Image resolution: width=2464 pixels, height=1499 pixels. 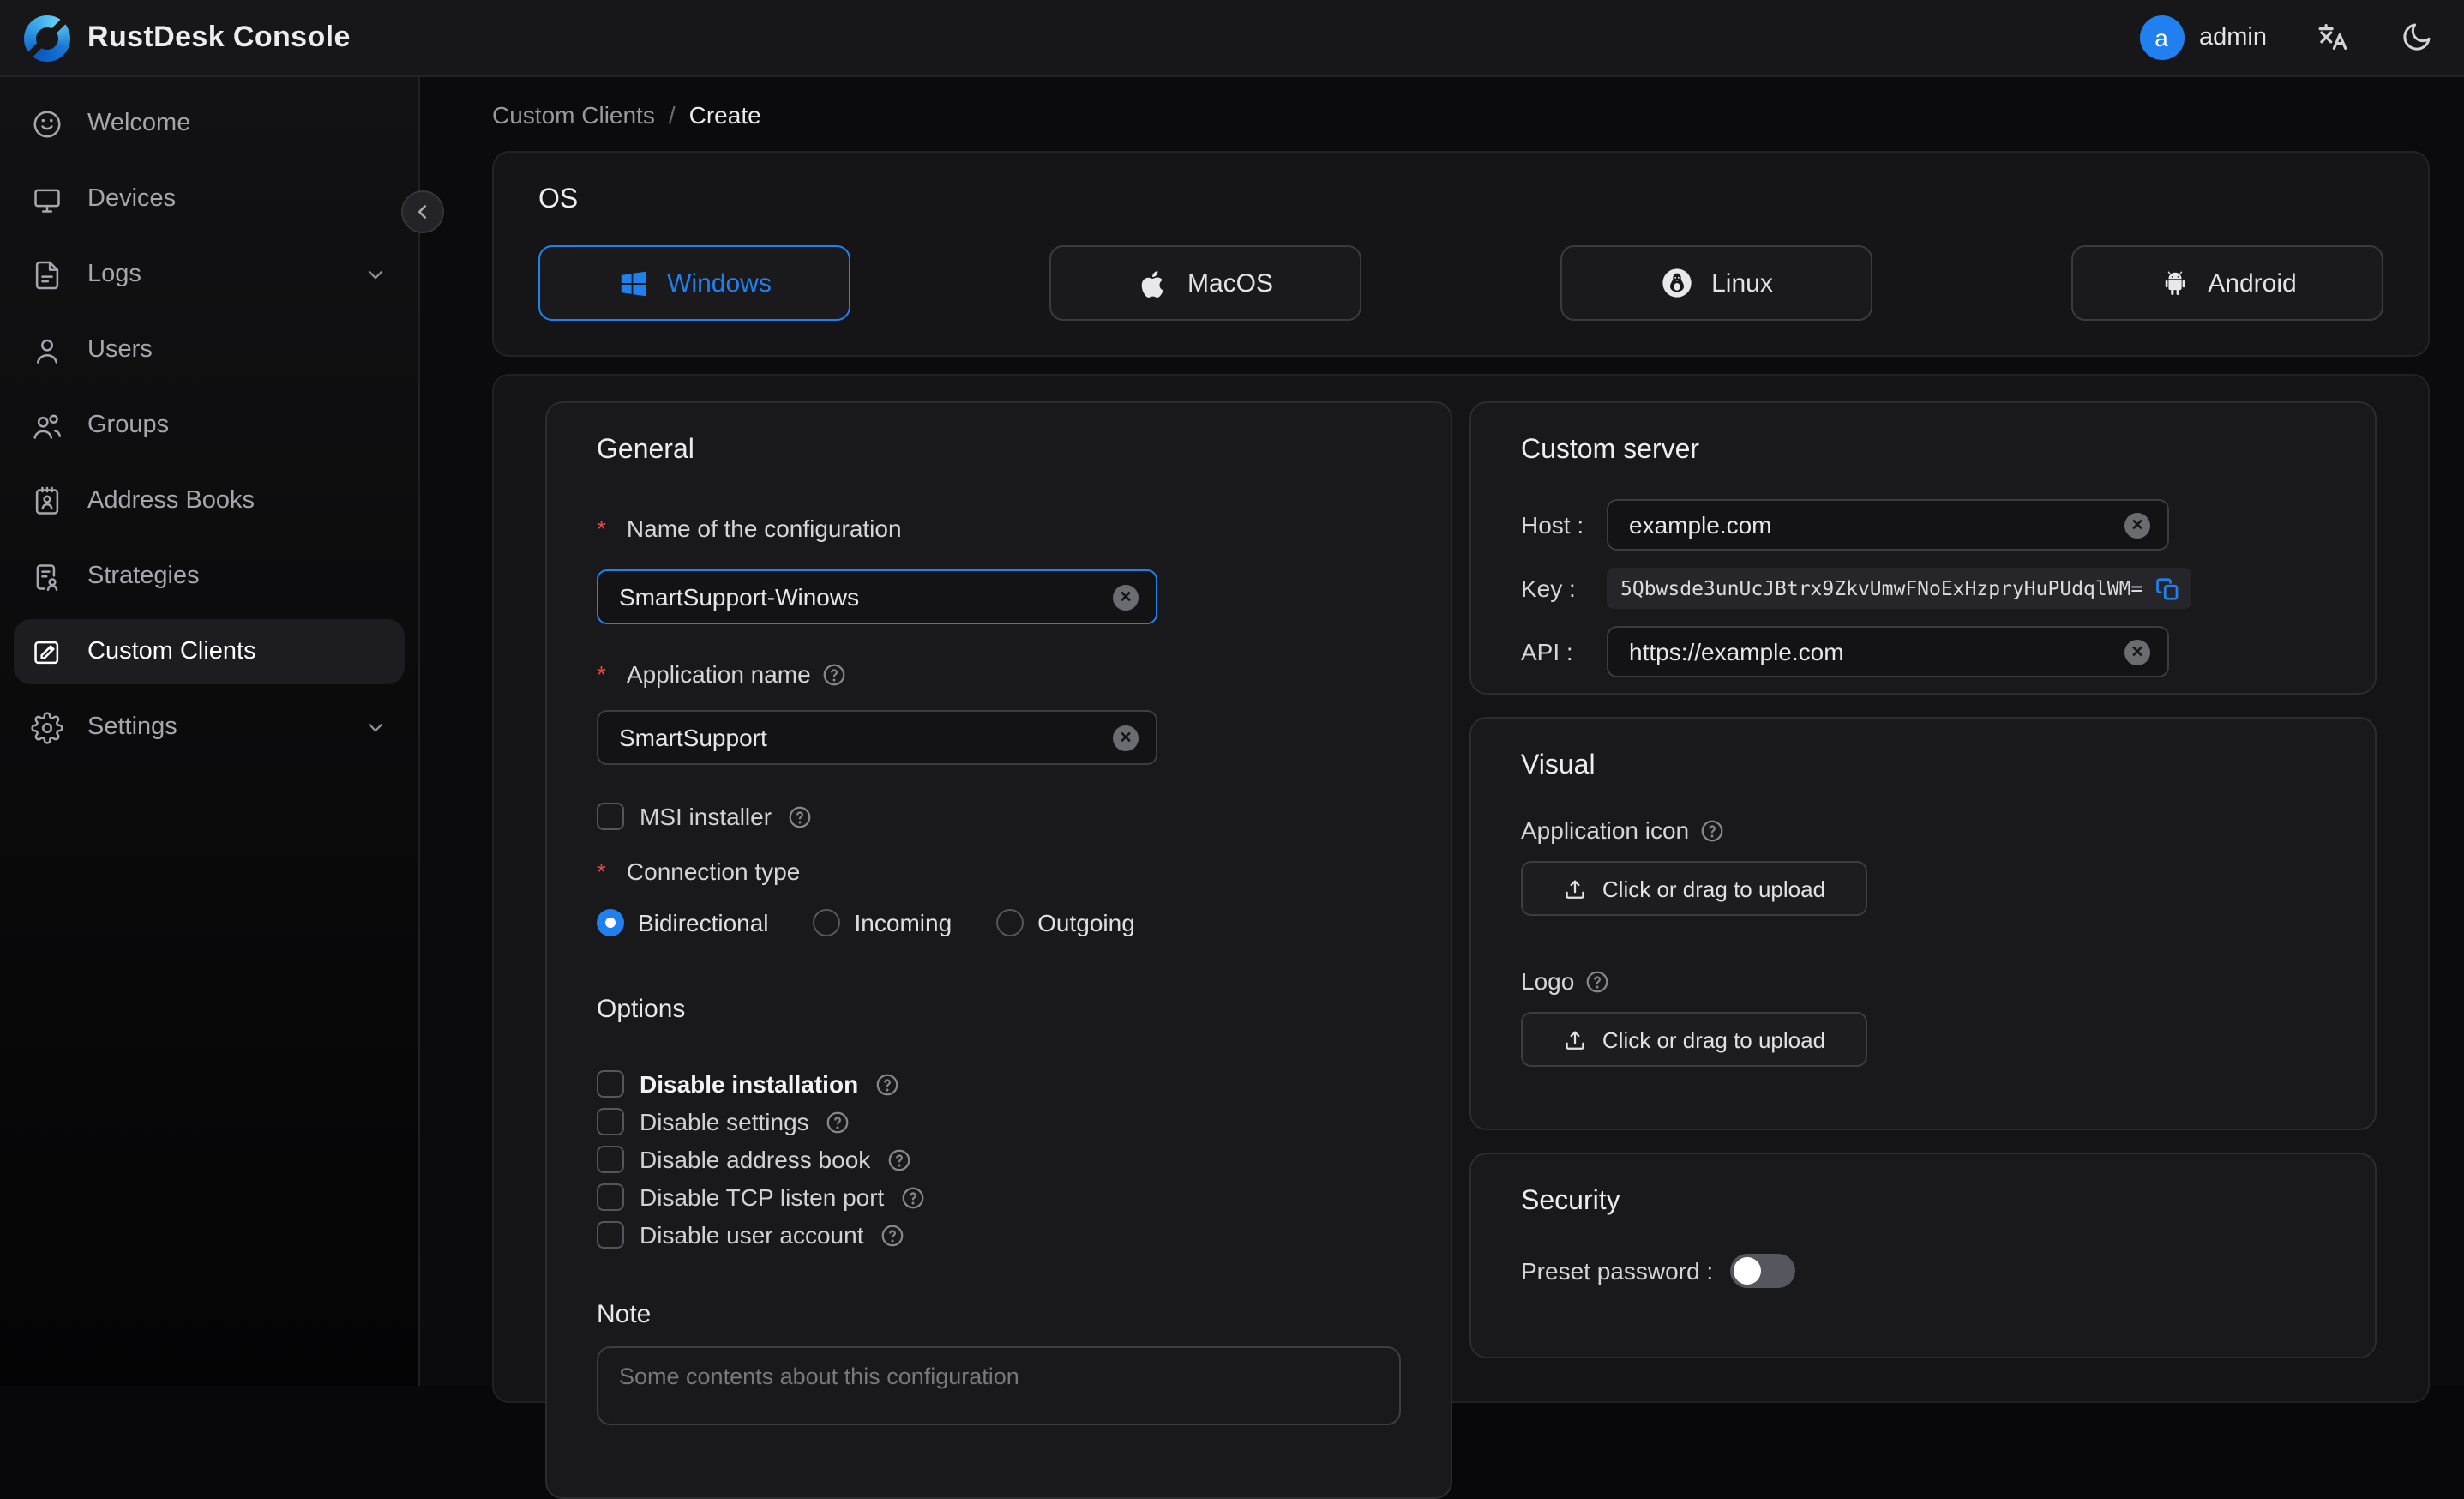 What do you see at coordinates (999, 674) in the screenshot?
I see `application-name-label: Application name` at bounding box center [999, 674].